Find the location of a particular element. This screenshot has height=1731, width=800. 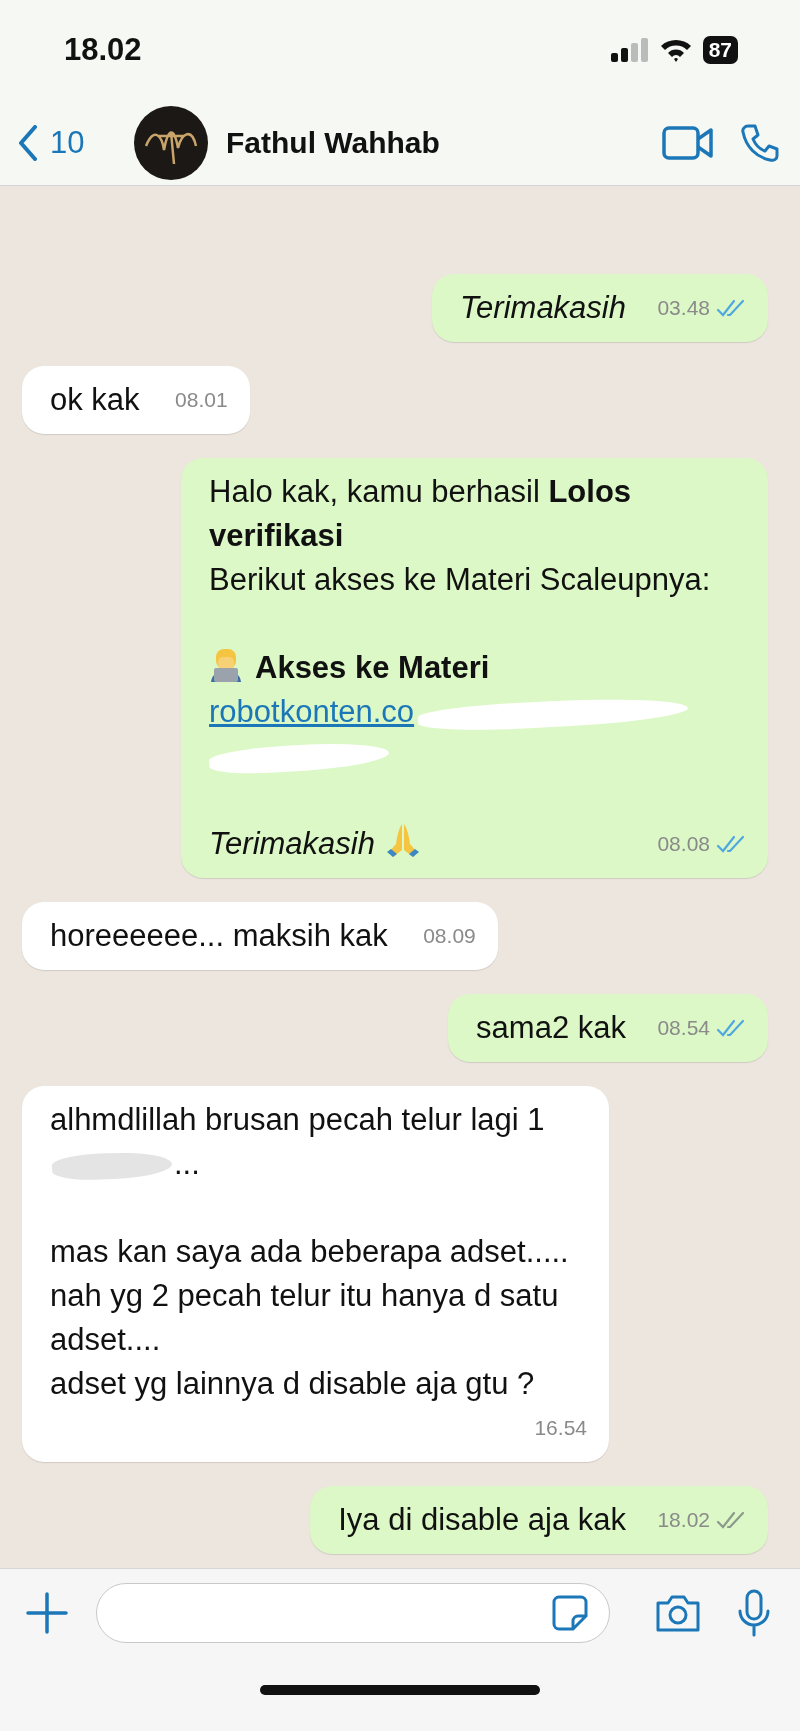

person-laptop-icon is located at coordinates (226, 665).